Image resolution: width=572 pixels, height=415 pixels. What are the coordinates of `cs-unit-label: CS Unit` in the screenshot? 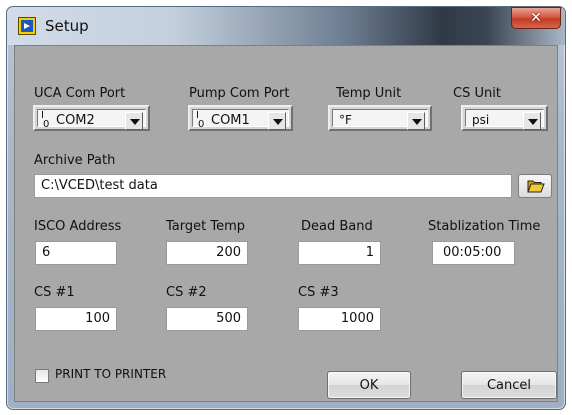 It's located at (477, 93).